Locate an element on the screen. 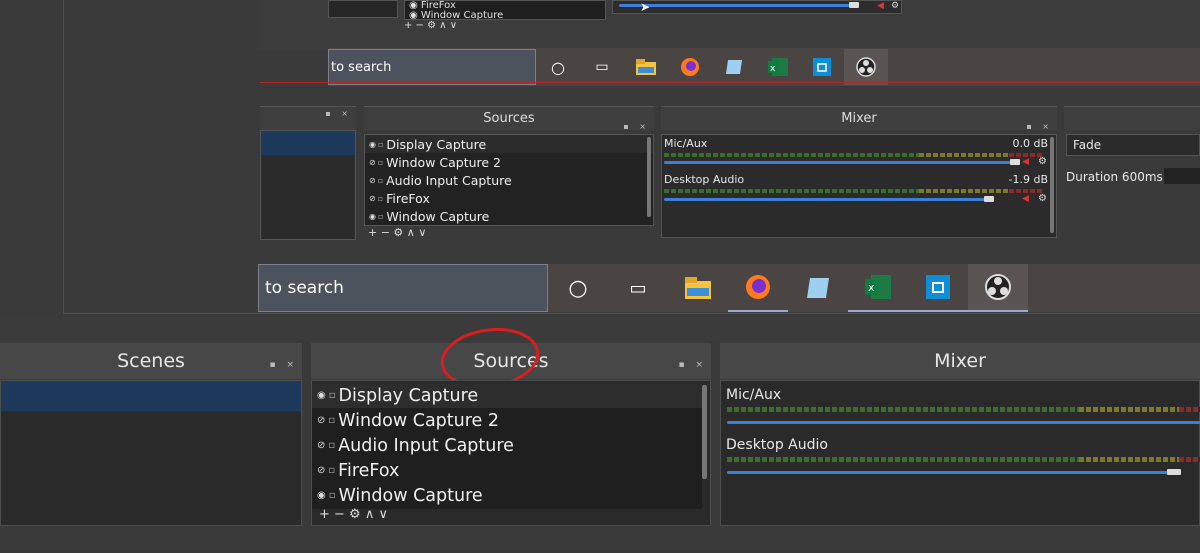 The image size is (1200, 553). bottom-mixer-header: Mixer is located at coordinates (960, 361).